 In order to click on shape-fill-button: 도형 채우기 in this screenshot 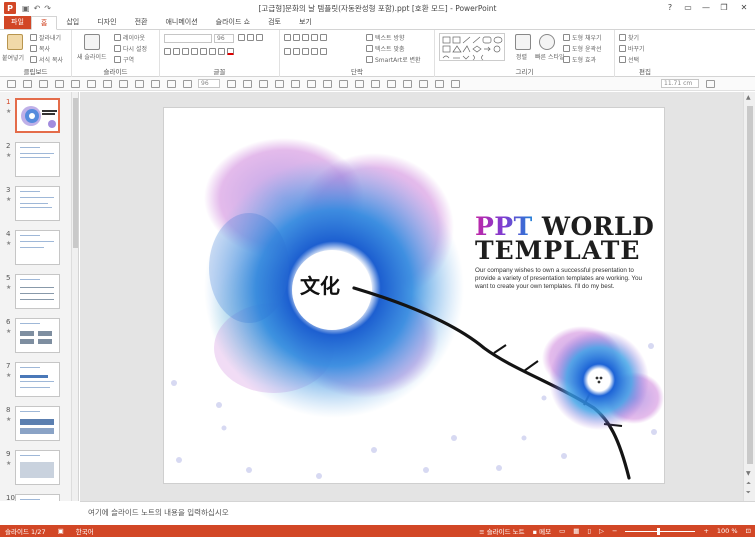, I will do `click(582, 37)`.